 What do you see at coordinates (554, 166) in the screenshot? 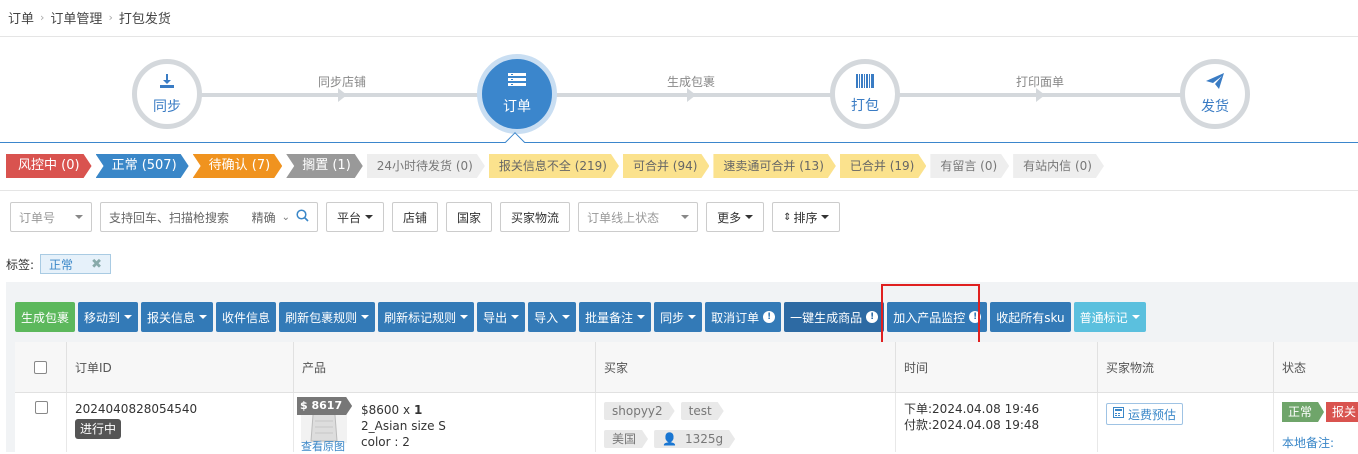
I see `status-tab-customs-incomplete: 报关信息不全 (219)` at bounding box center [554, 166].